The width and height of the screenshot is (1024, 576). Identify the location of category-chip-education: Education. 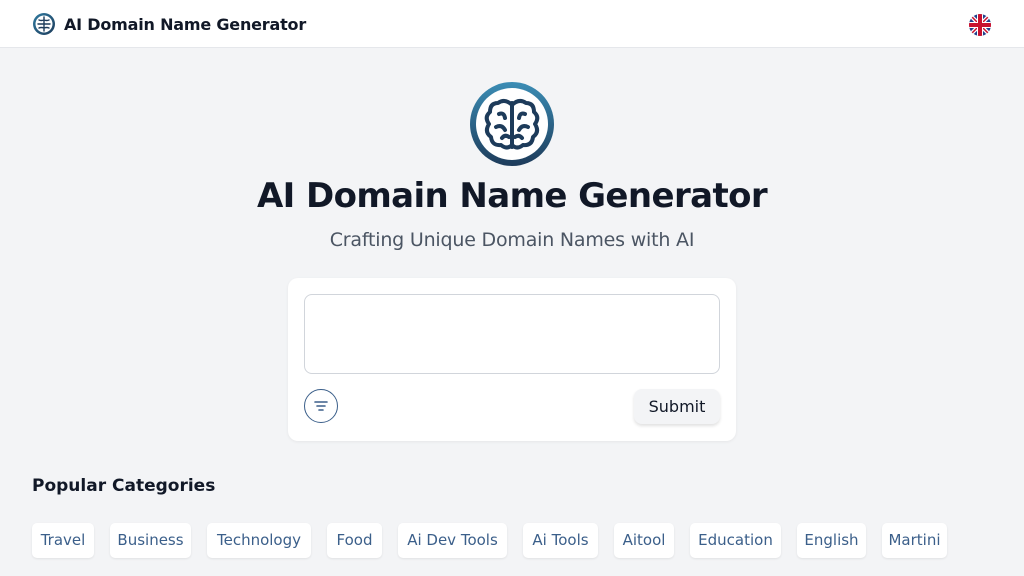
(735, 540).